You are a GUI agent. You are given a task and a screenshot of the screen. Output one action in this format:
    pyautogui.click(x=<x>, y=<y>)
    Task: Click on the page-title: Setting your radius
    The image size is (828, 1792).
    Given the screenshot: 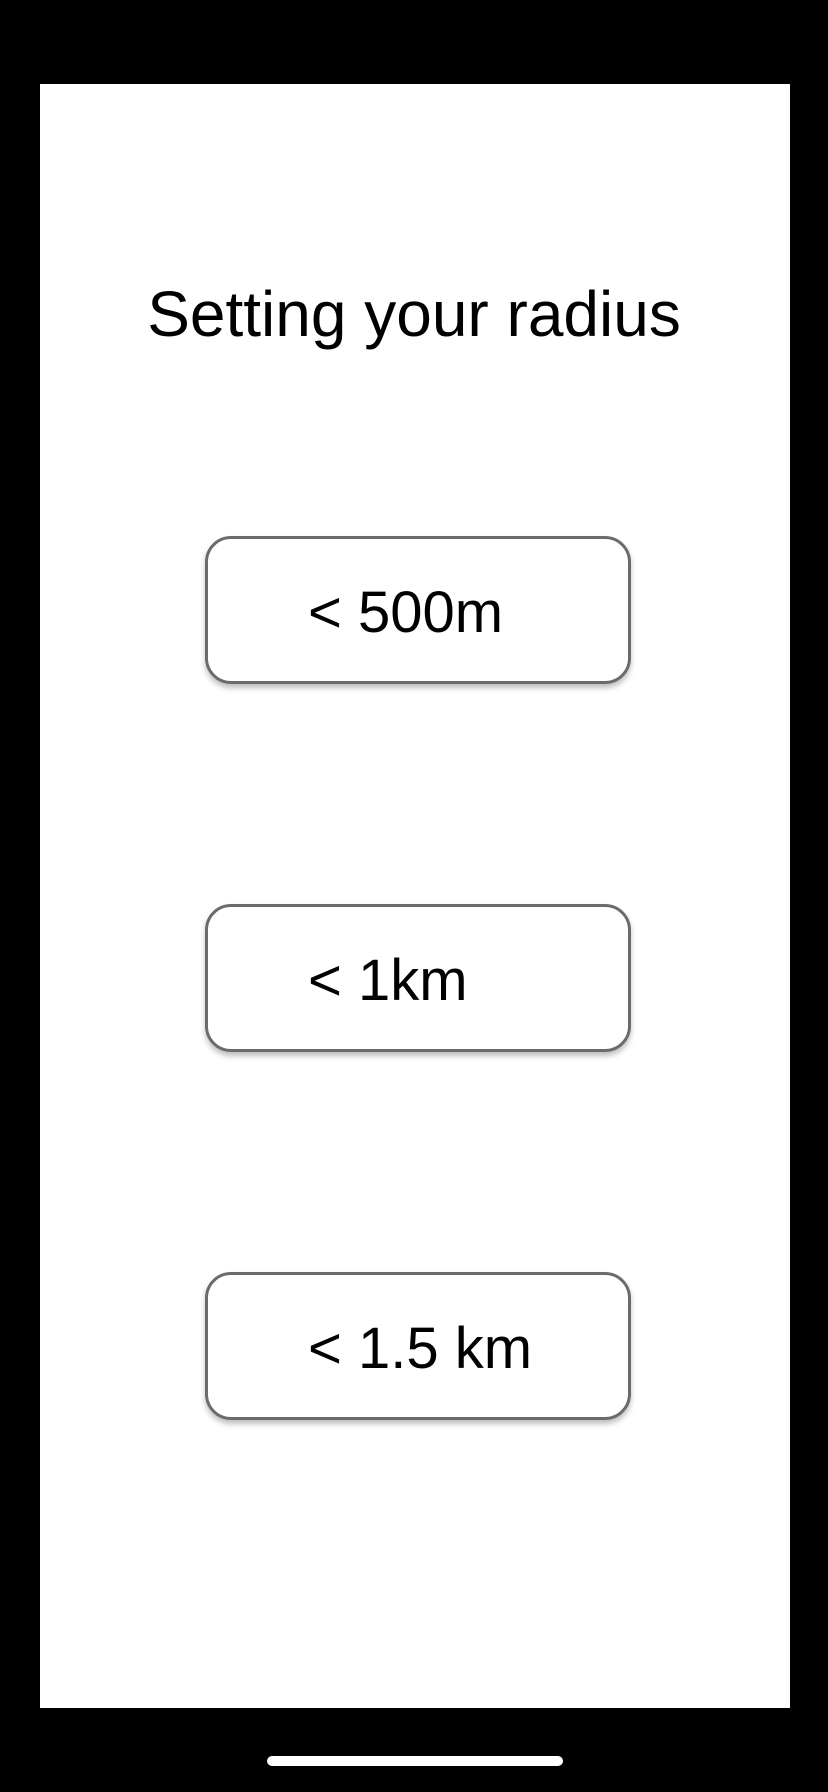 What is the action you would take?
    pyautogui.click(x=414, y=314)
    